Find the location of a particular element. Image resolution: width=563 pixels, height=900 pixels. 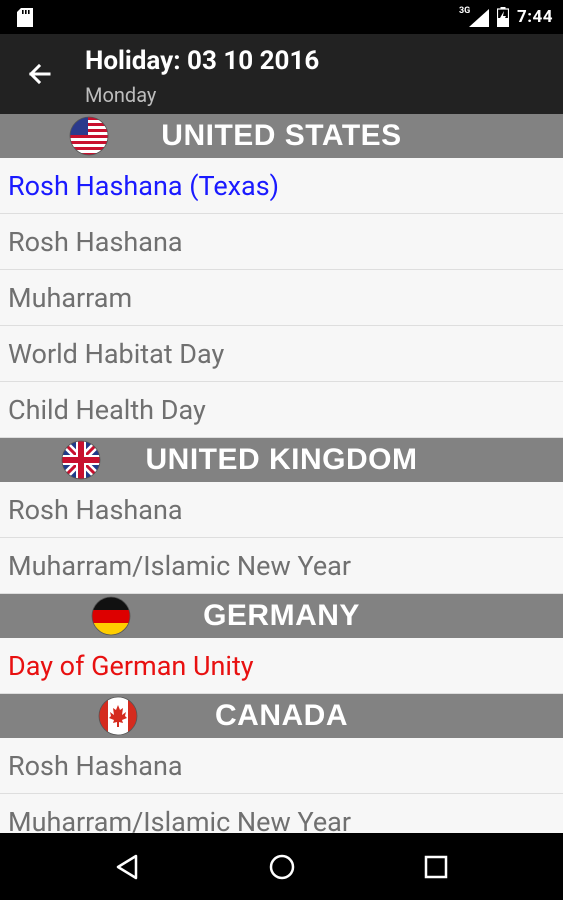

section-header-united-states: UNITED STATES is located at coordinates (281, 136).